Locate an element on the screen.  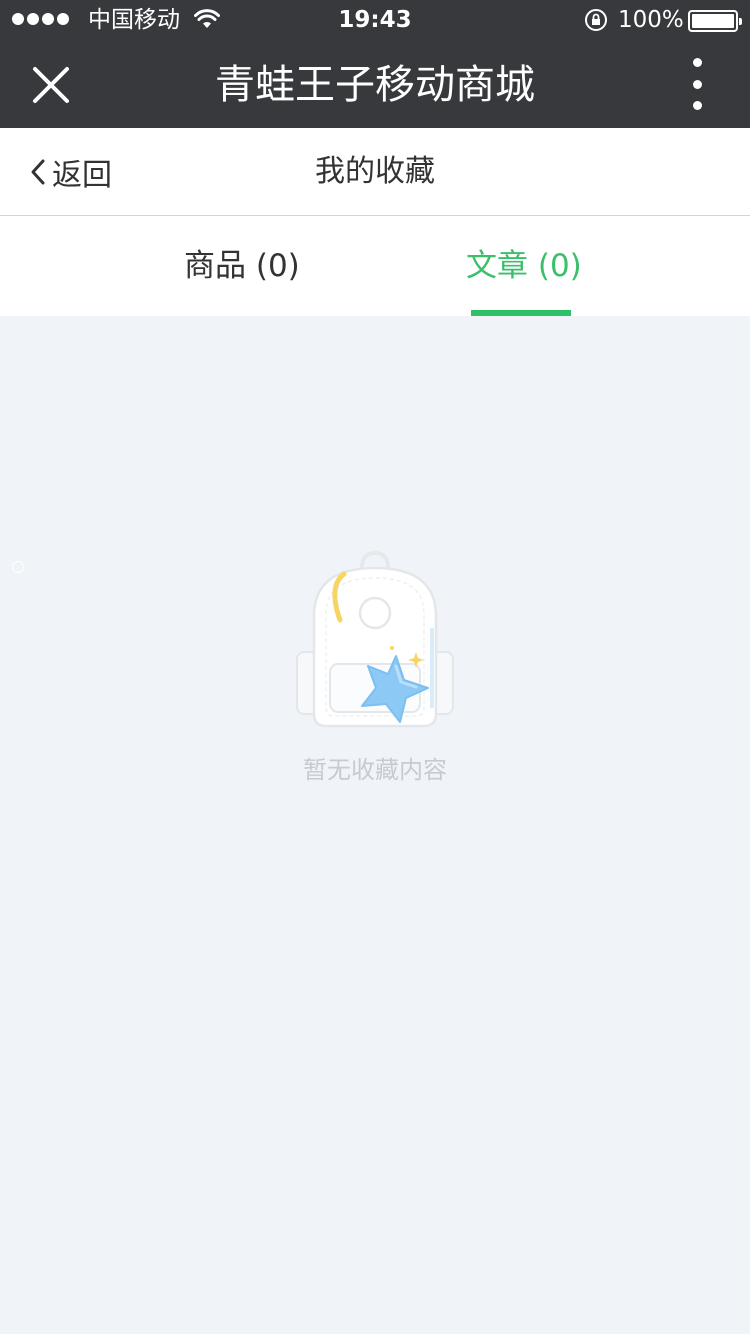
active-tab-indicator is located at coordinates (521, 313).